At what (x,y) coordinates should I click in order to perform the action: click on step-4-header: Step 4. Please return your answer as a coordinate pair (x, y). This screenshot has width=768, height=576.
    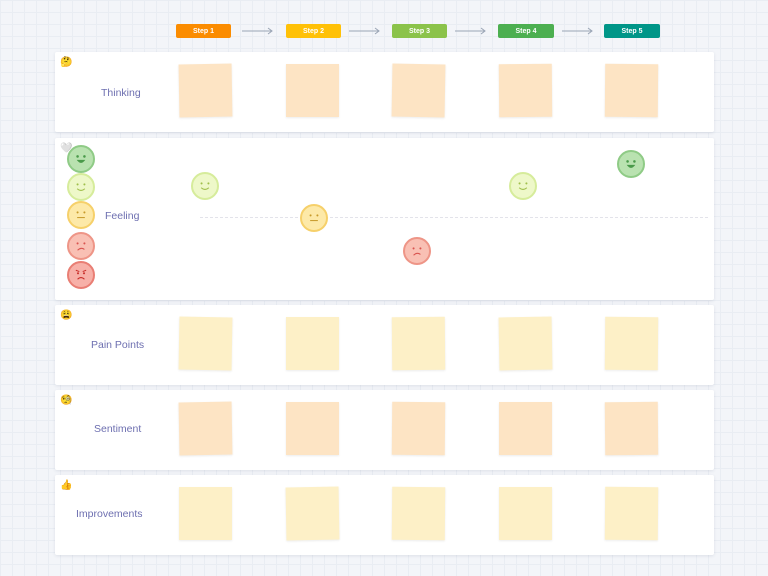
    Looking at the image, I should click on (526, 31).